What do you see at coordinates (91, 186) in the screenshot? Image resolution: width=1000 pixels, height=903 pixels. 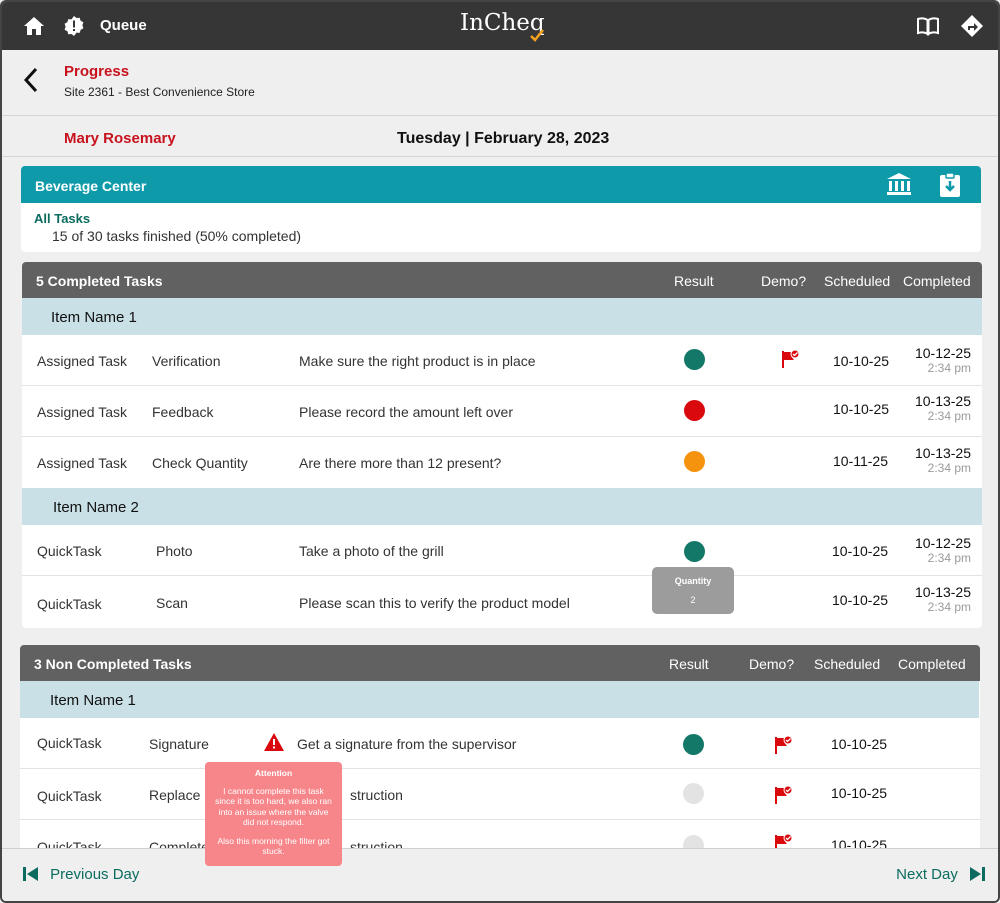 I see `beverage-center-title: Beverage Center` at bounding box center [91, 186].